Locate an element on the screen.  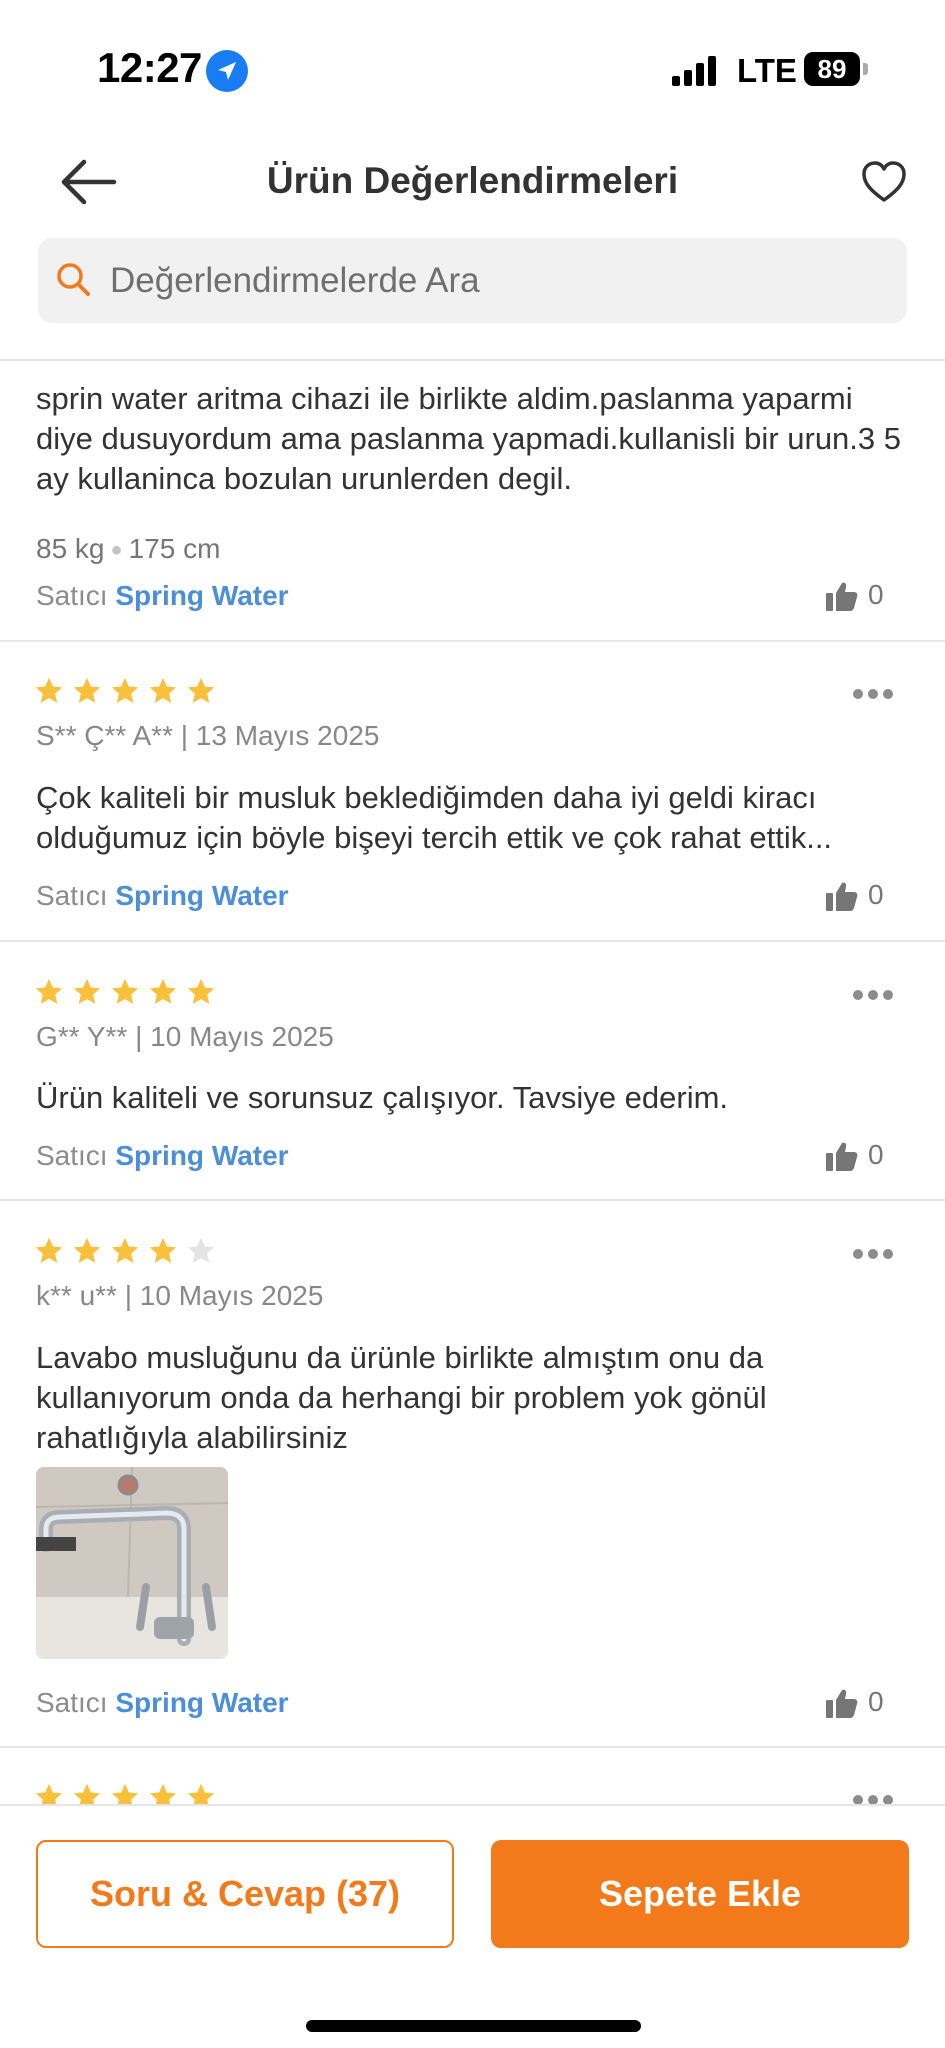
status-time: 12:27 is located at coordinates (149, 67).